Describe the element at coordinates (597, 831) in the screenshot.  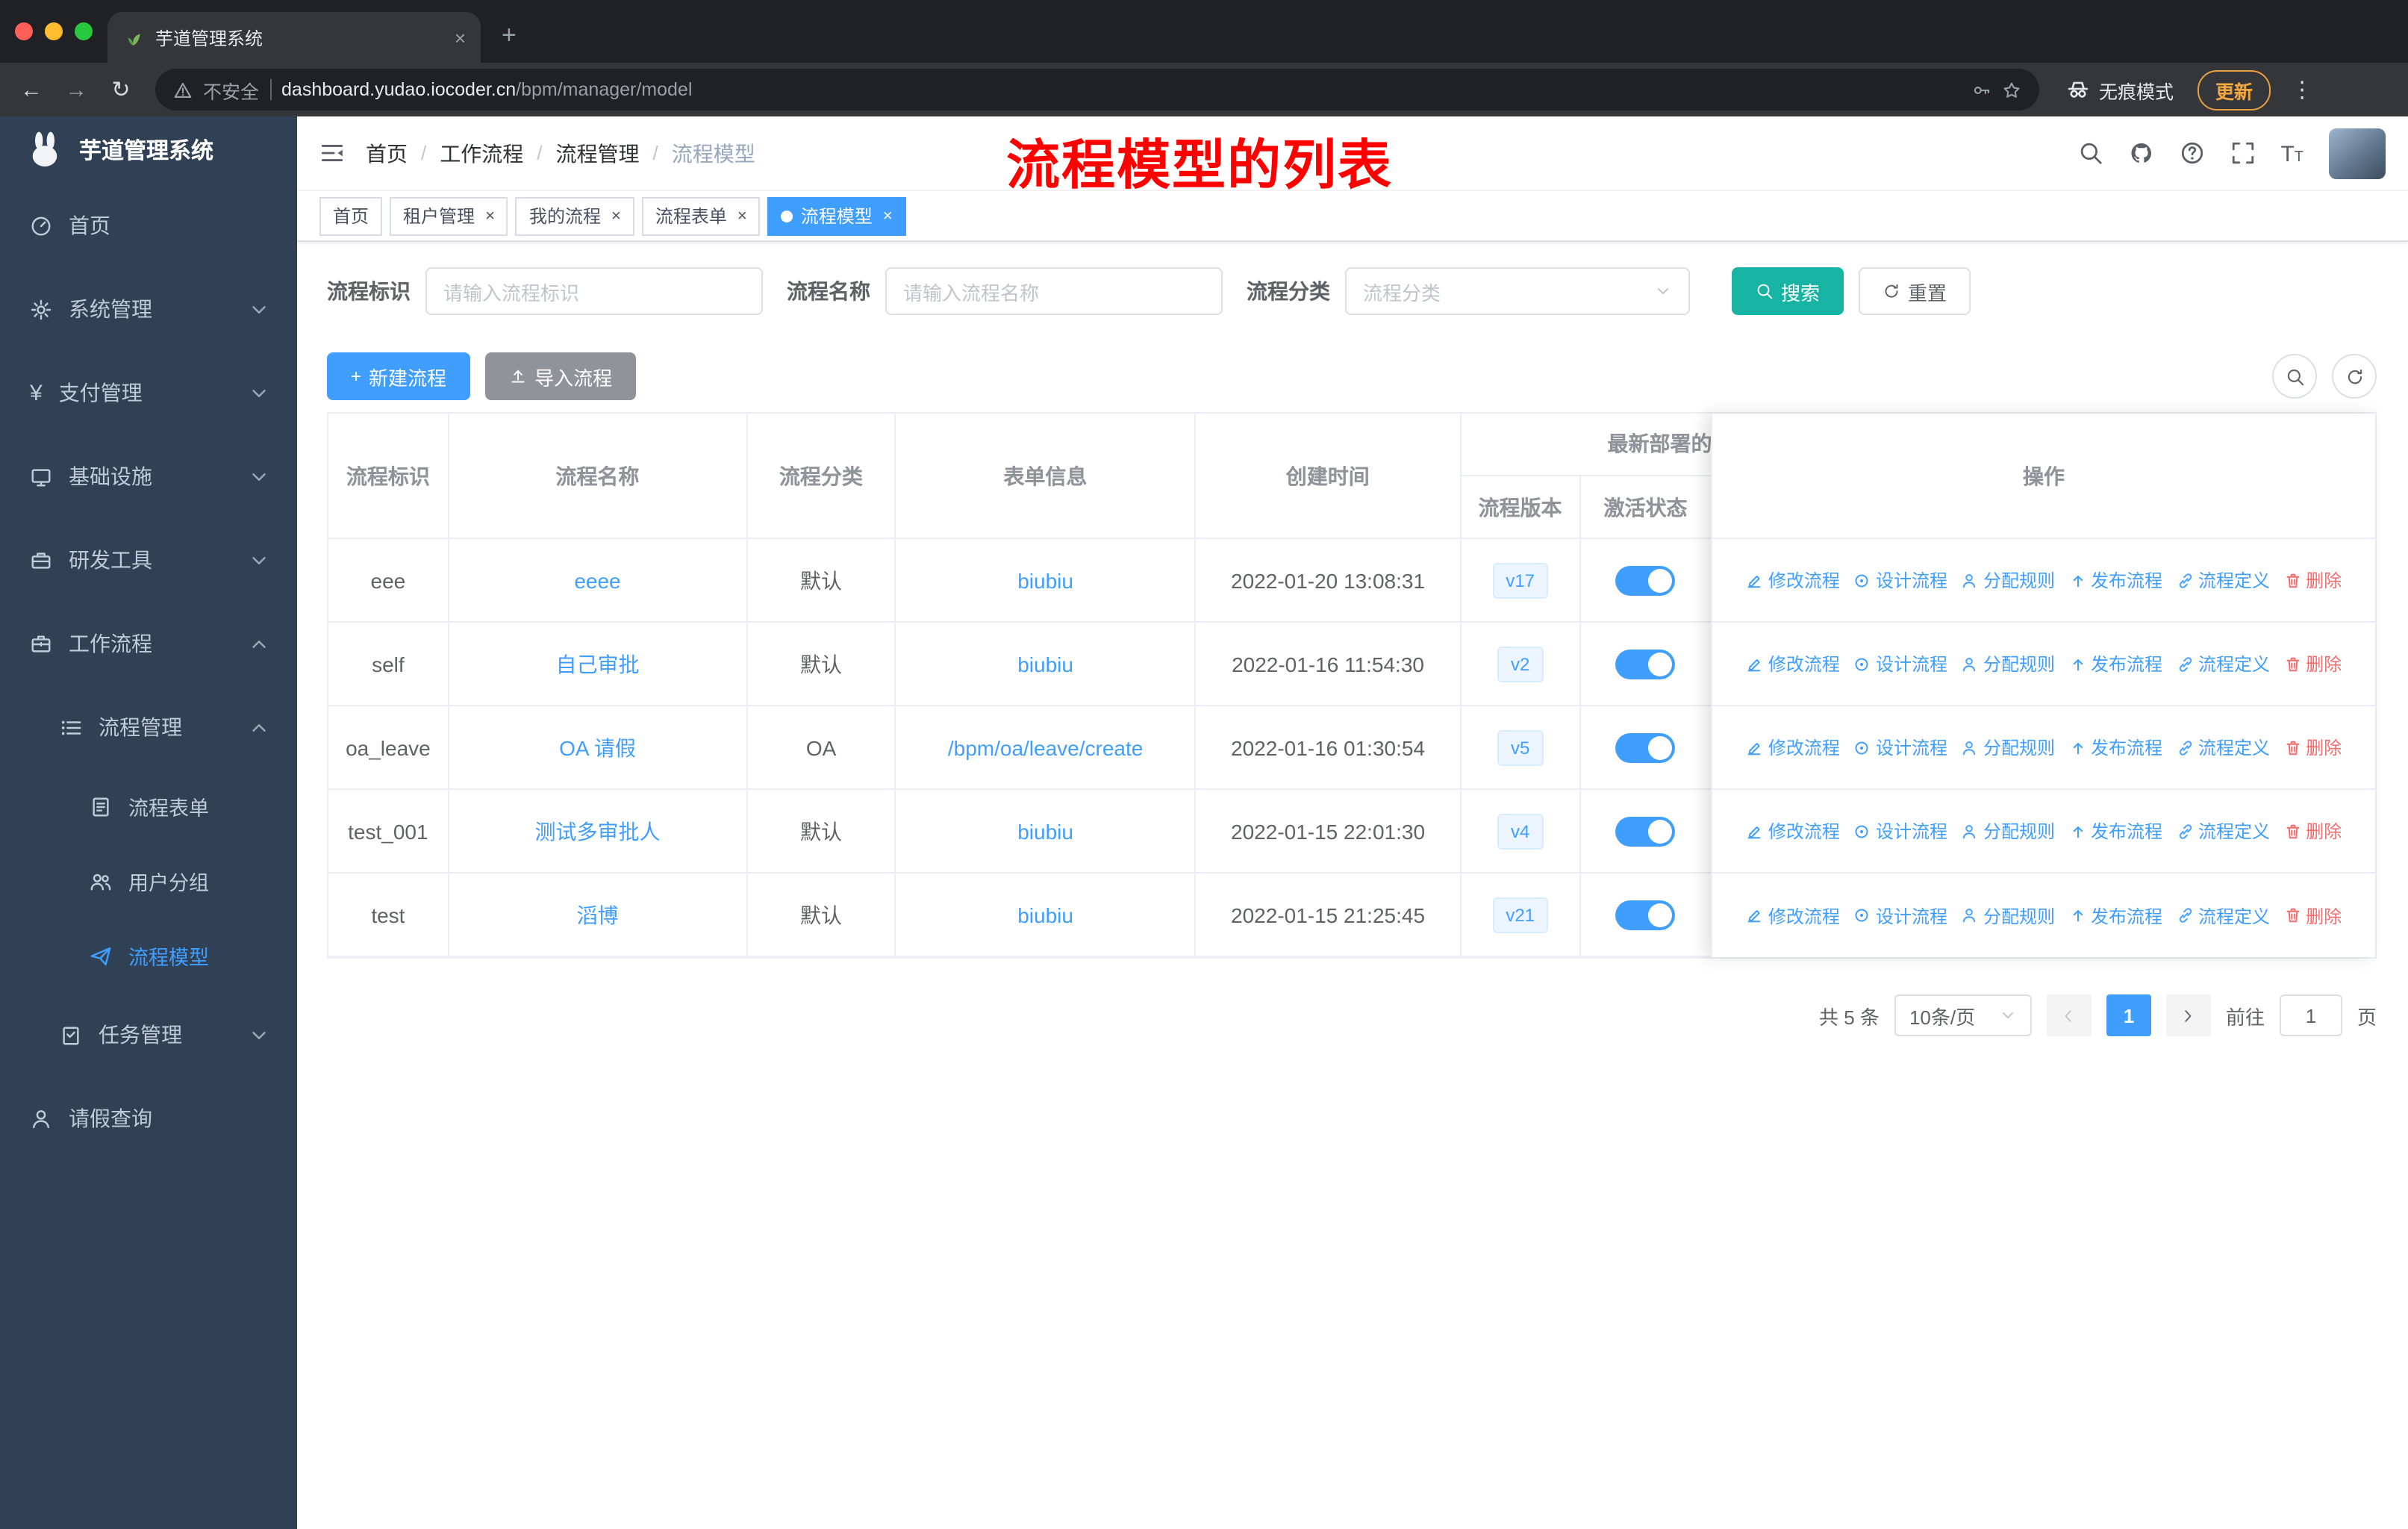
I see `model-name-link: 测试多审批人` at that location.